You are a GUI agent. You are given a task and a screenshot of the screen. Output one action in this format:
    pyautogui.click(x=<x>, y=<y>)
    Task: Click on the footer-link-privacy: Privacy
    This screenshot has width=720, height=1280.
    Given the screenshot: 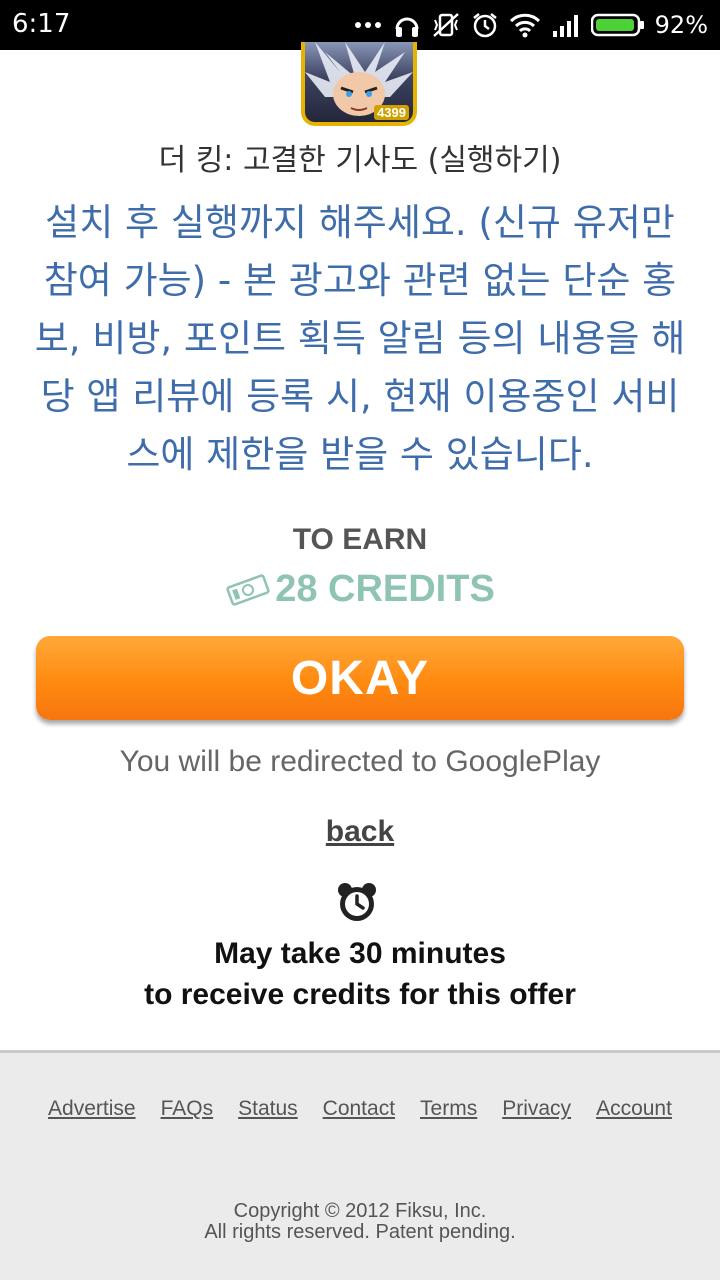 What is the action you would take?
    pyautogui.click(x=536, y=1109)
    